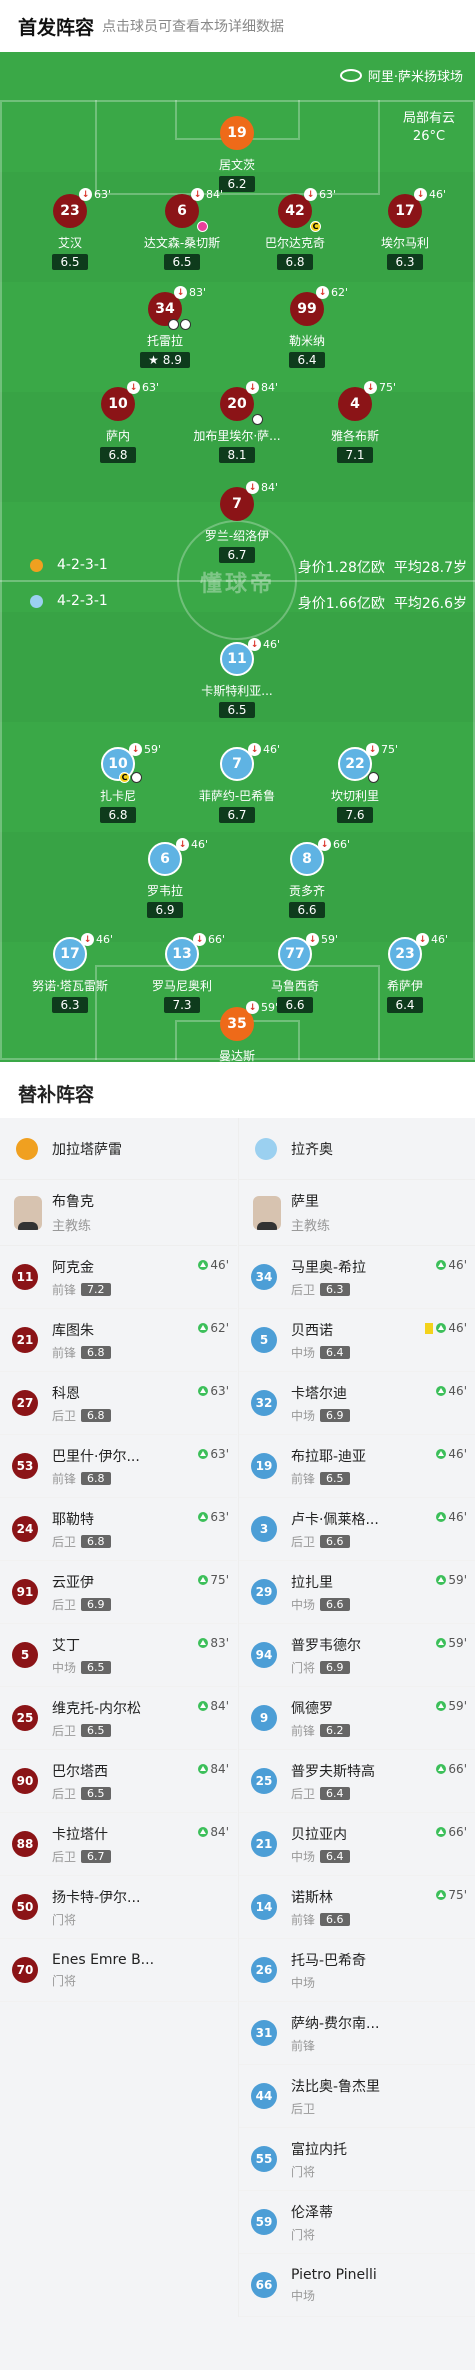  Describe the element at coordinates (118, 1781) in the screenshot. I see `sub-player-row: 90 巴尔塔西 后卫 6.5 84'` at that location.